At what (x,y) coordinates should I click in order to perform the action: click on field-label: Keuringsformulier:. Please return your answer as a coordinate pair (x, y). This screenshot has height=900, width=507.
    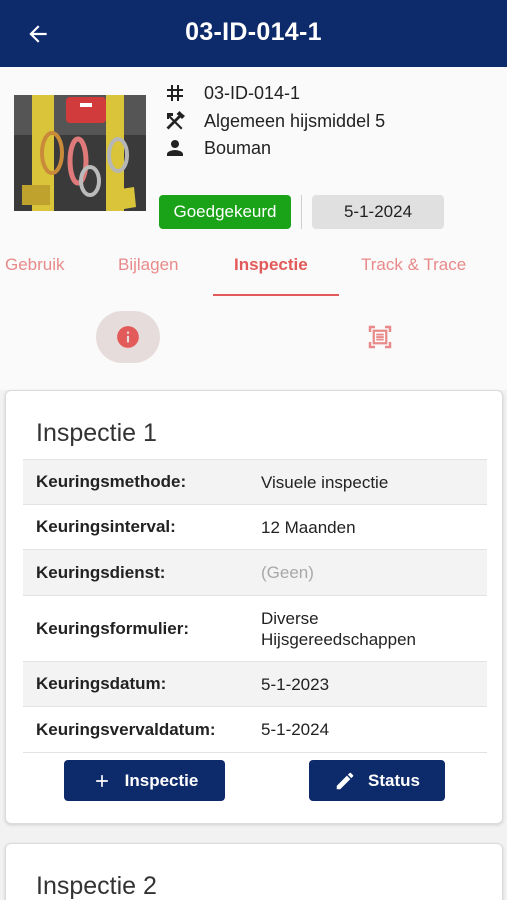
    Looking at the image, I should click on (113, 628).